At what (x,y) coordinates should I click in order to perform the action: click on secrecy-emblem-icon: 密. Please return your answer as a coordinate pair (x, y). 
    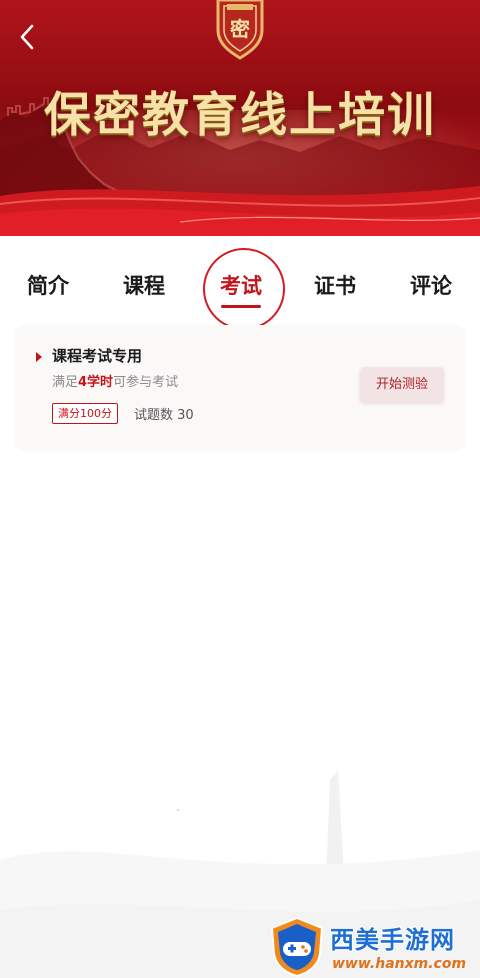
    Looking at the image, I should click on (240, 30).